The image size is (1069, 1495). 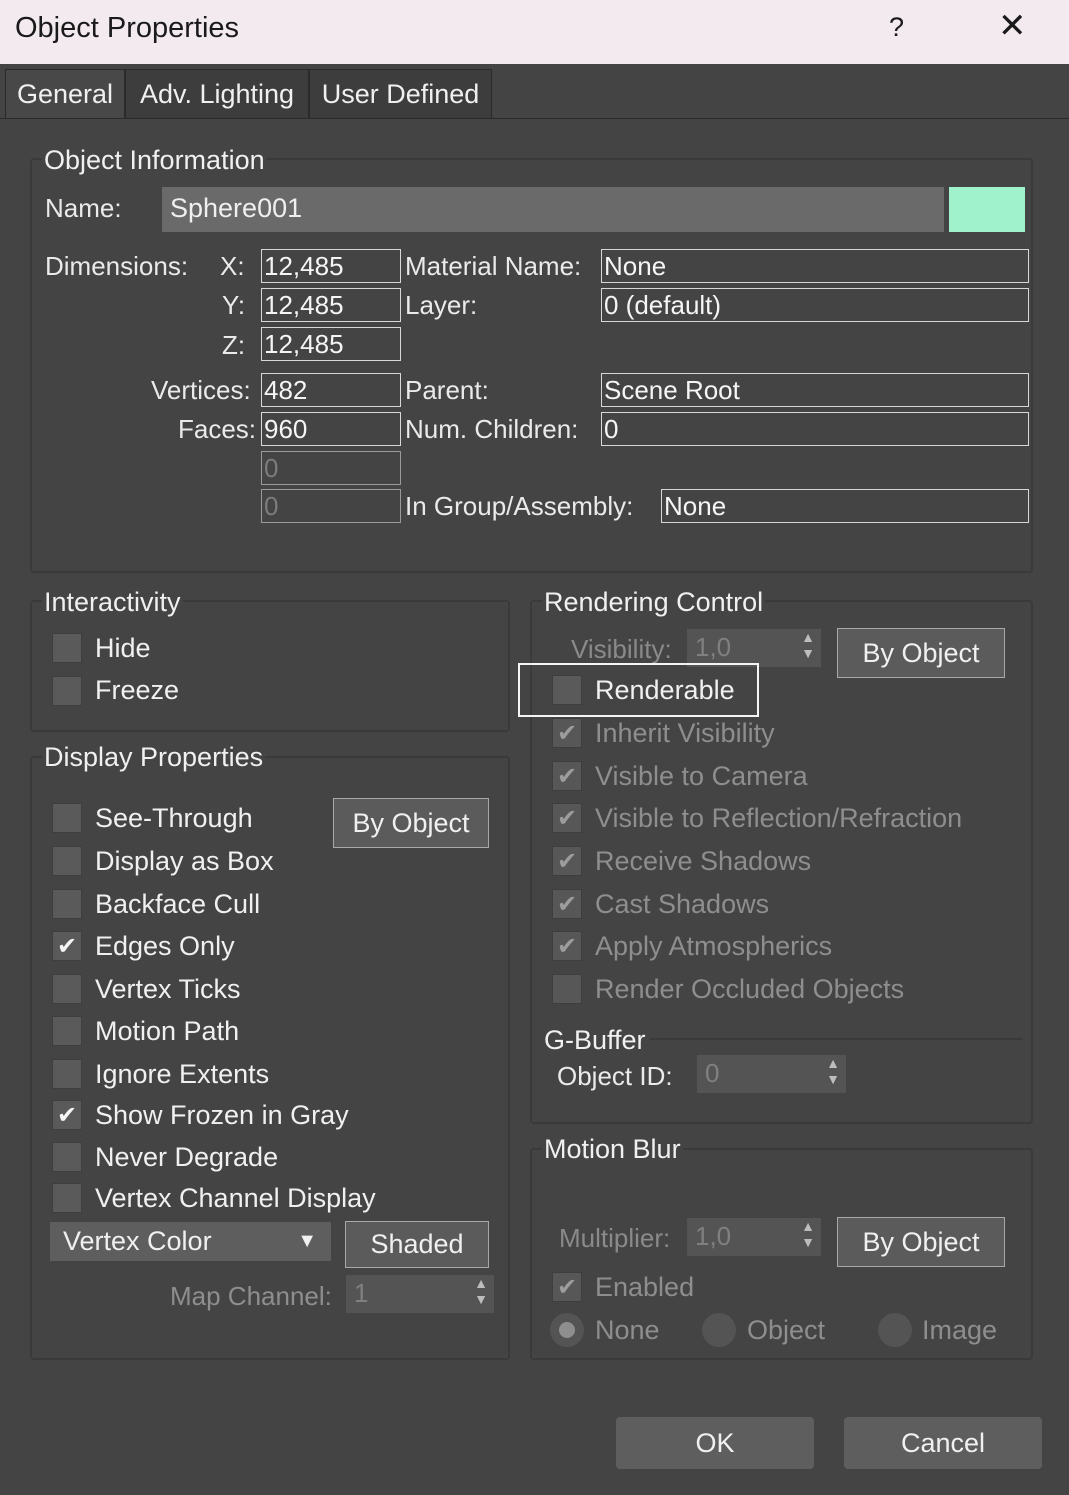 What do you see at coordinates (615, 1076) in the screenshot?
I see `object-id-label: Object ID:` at bounding box center [615, 1076].